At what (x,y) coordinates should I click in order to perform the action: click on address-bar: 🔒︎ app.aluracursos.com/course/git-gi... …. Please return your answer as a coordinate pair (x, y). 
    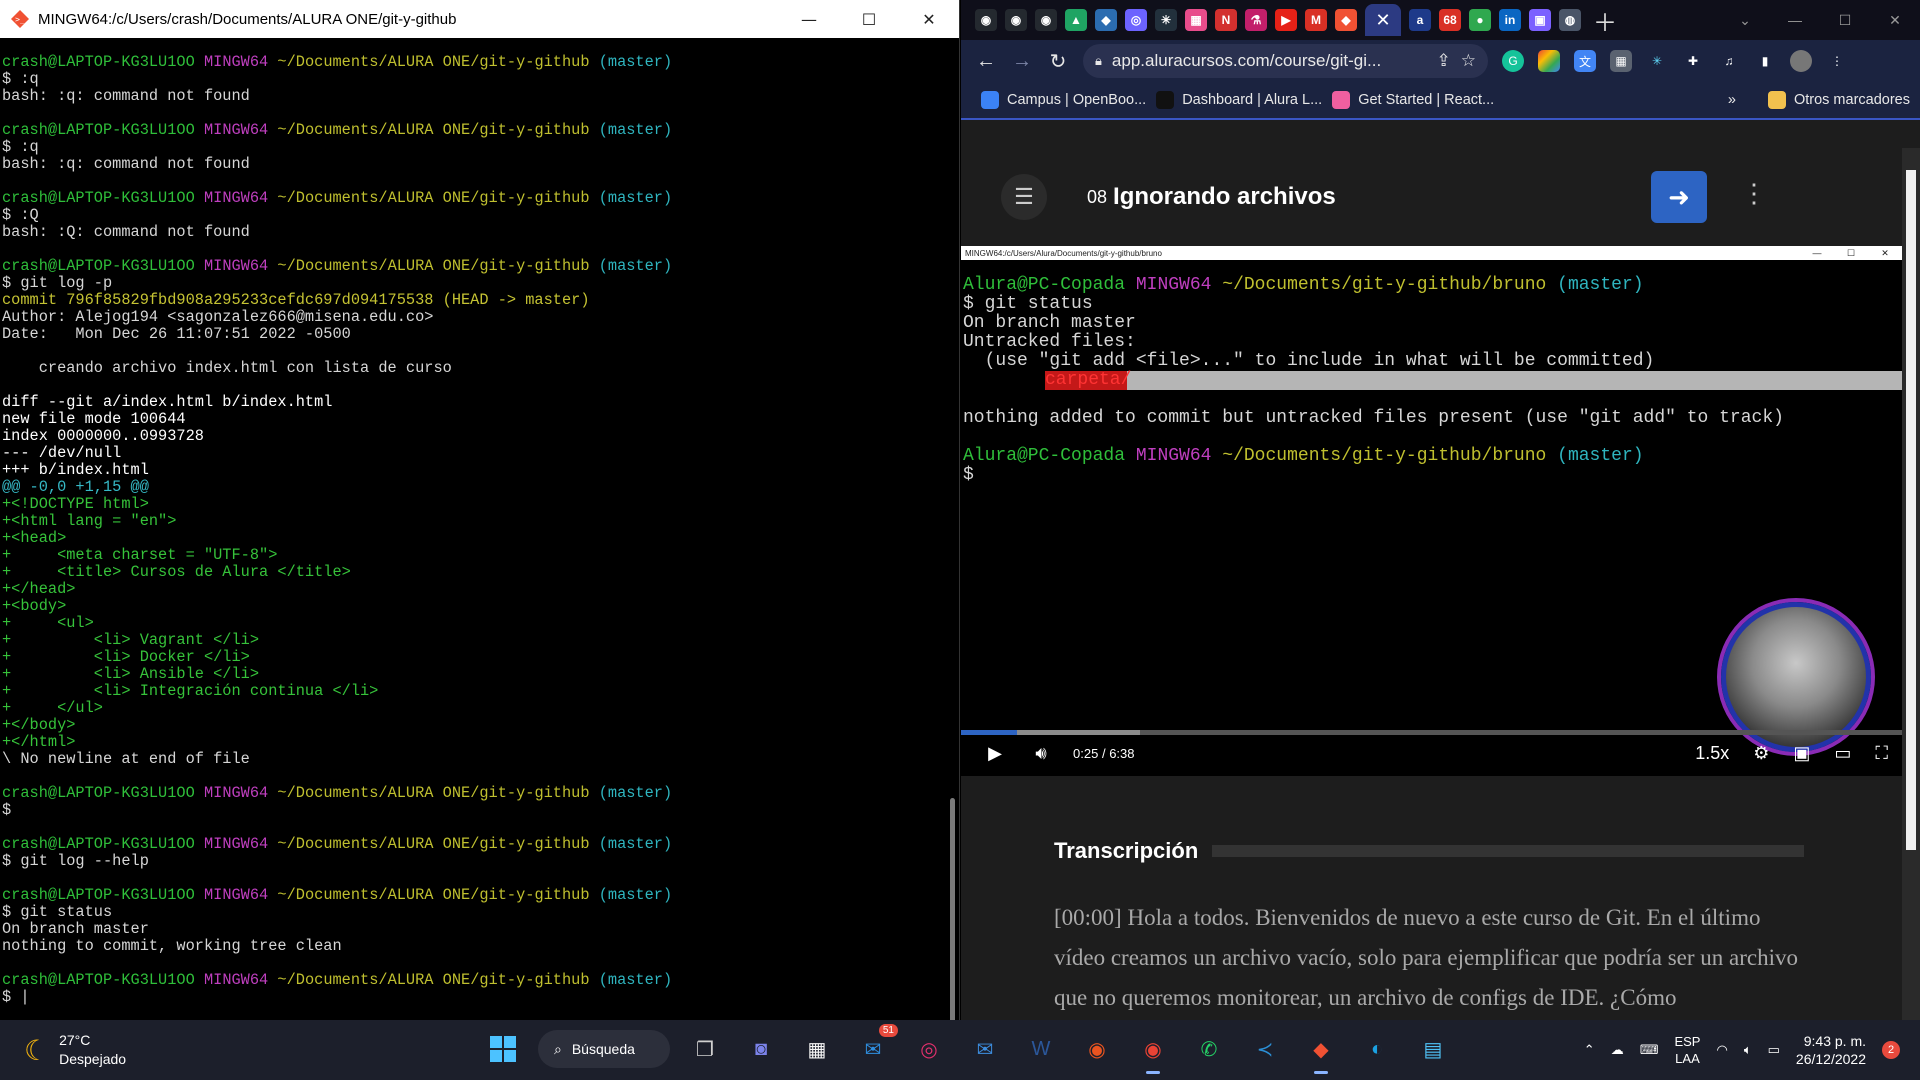
    Looking at the image, I should click on (1285, 61).